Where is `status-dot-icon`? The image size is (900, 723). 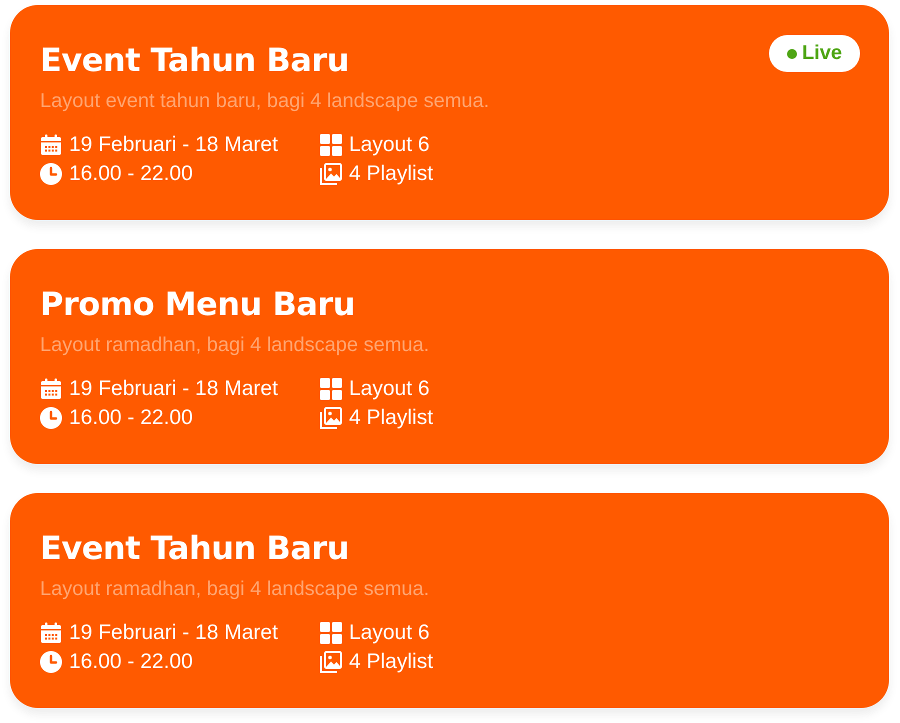 status-dot-icon is located at coordinates (791, 53).